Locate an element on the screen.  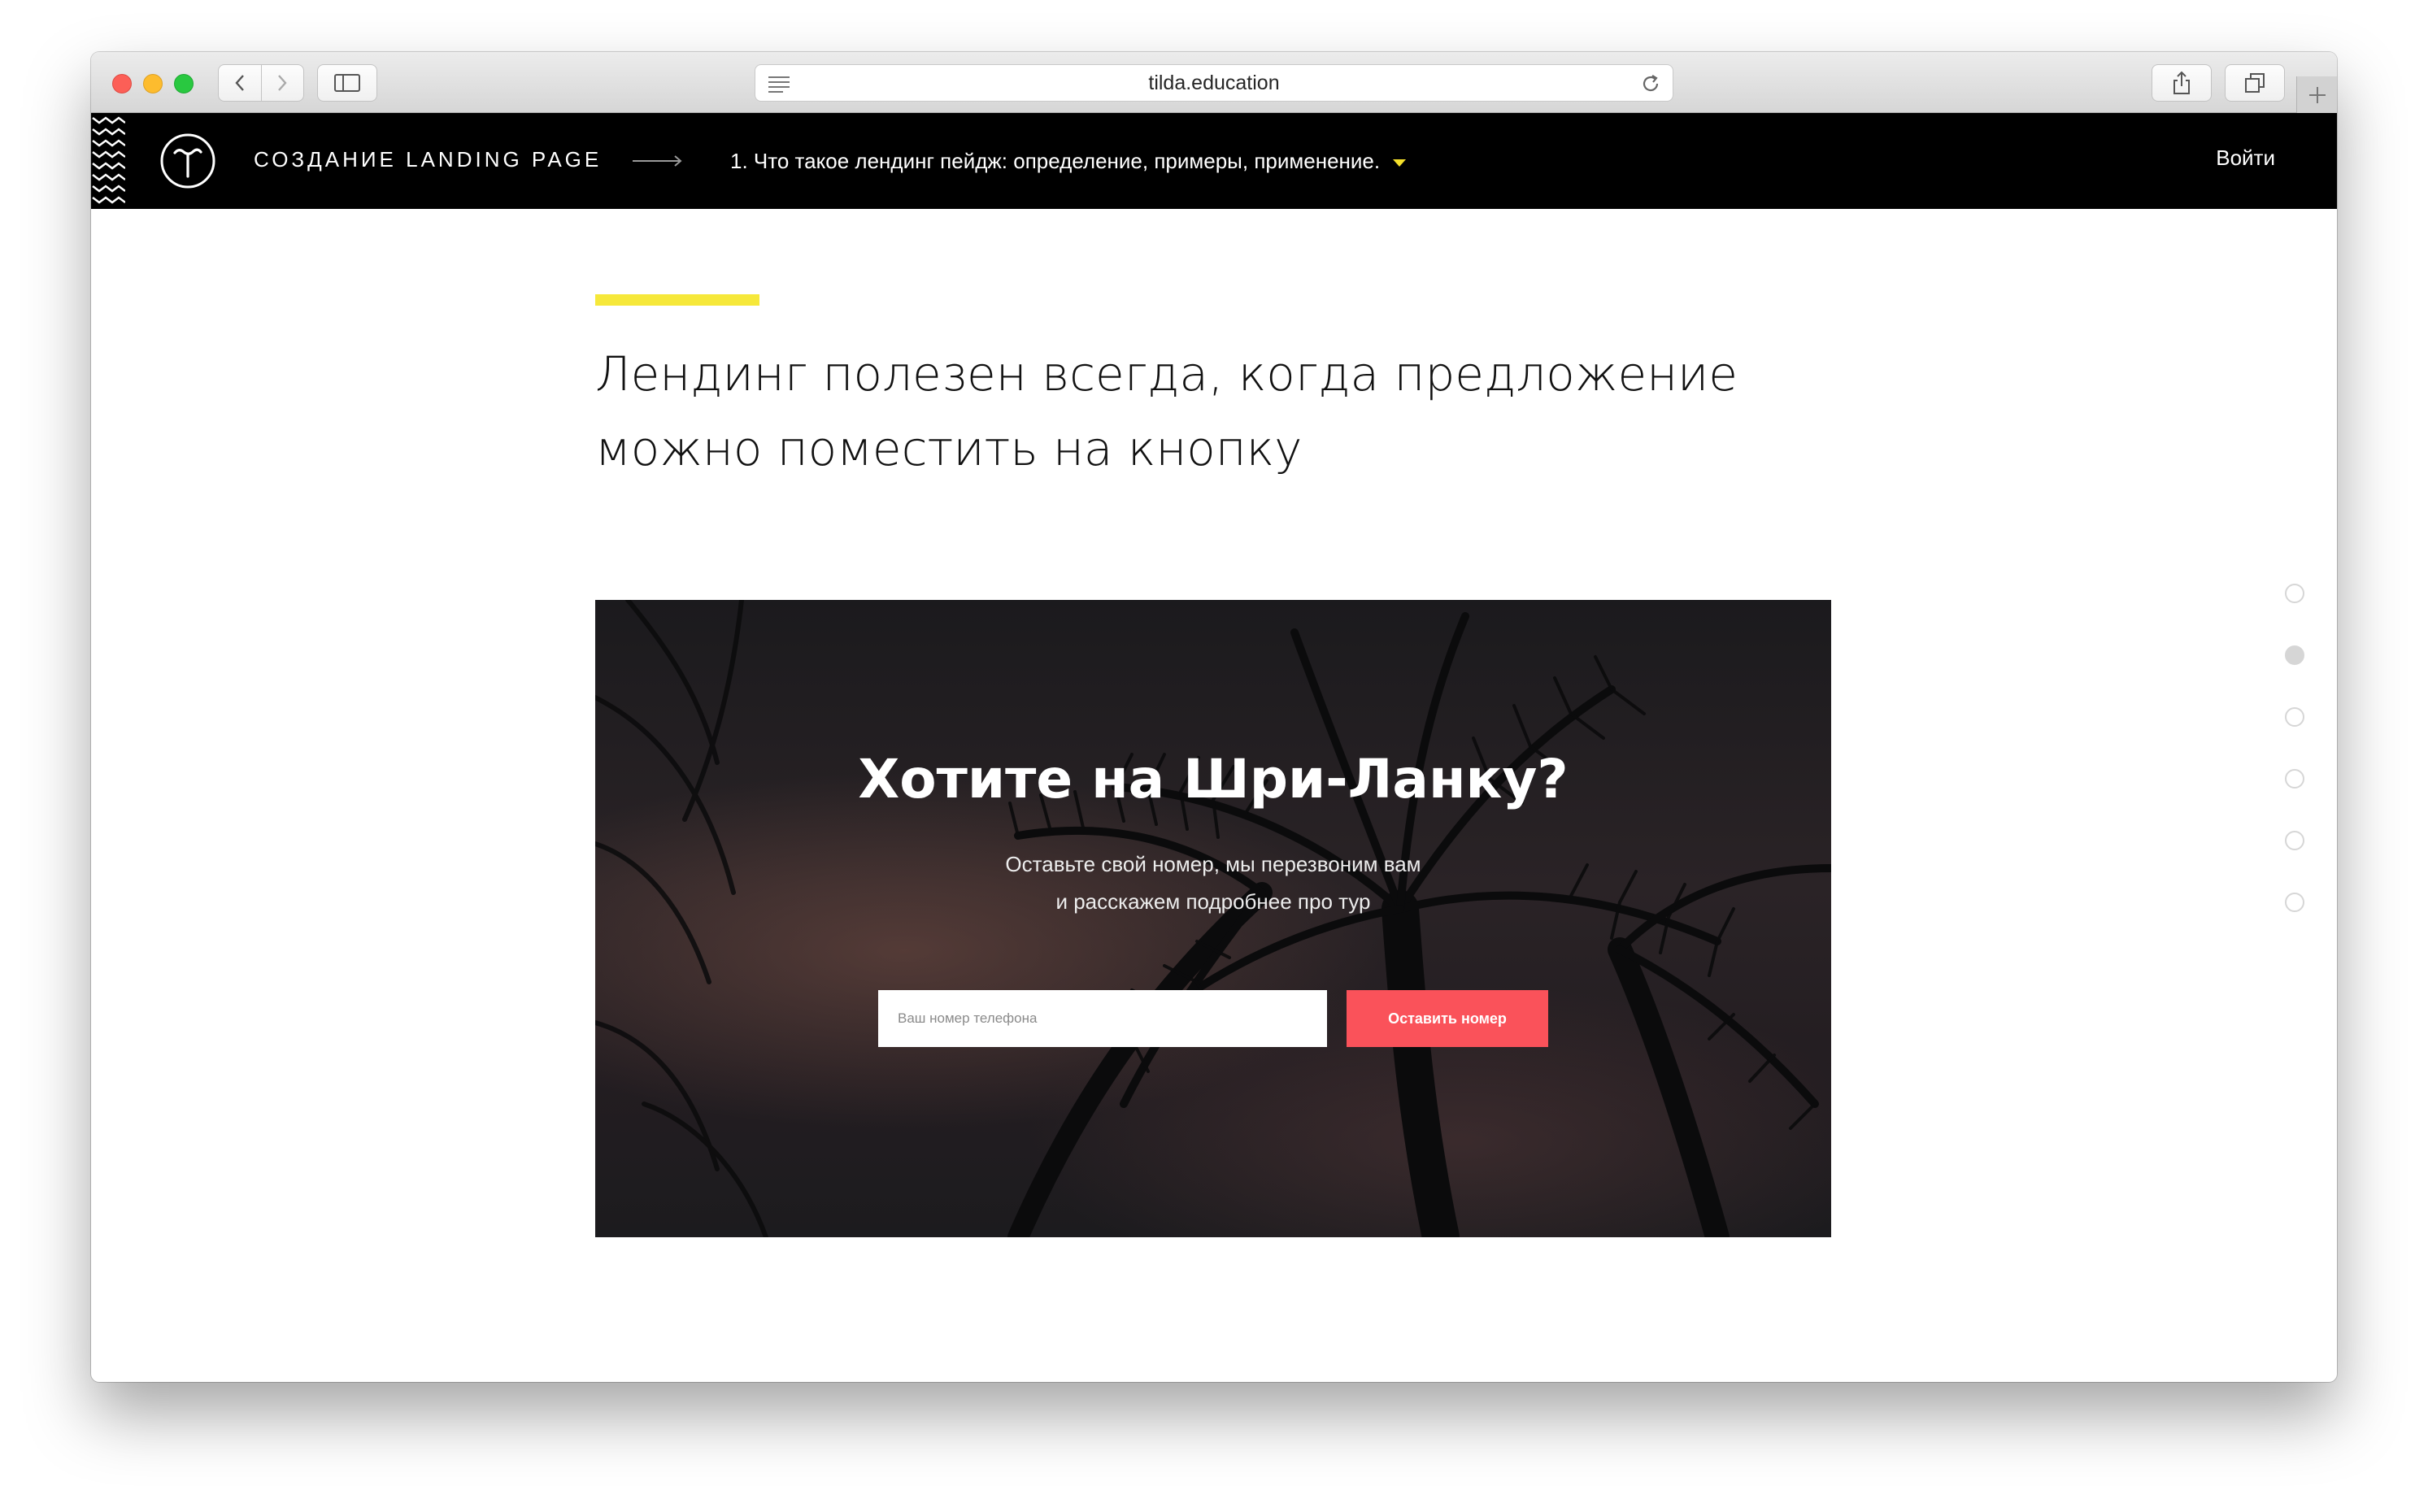
window-close-button is located at coordinates (122, 83).